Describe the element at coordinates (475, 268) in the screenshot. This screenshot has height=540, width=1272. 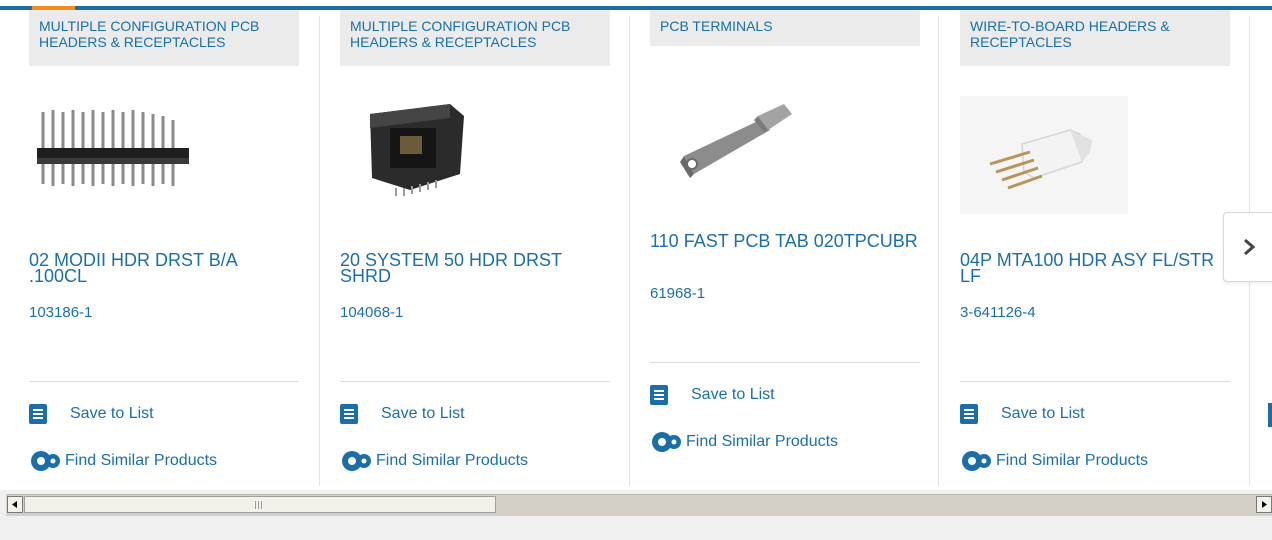
I see `product-title: 20 SYSTEM 50 HDR DRST SHRD` at that location.